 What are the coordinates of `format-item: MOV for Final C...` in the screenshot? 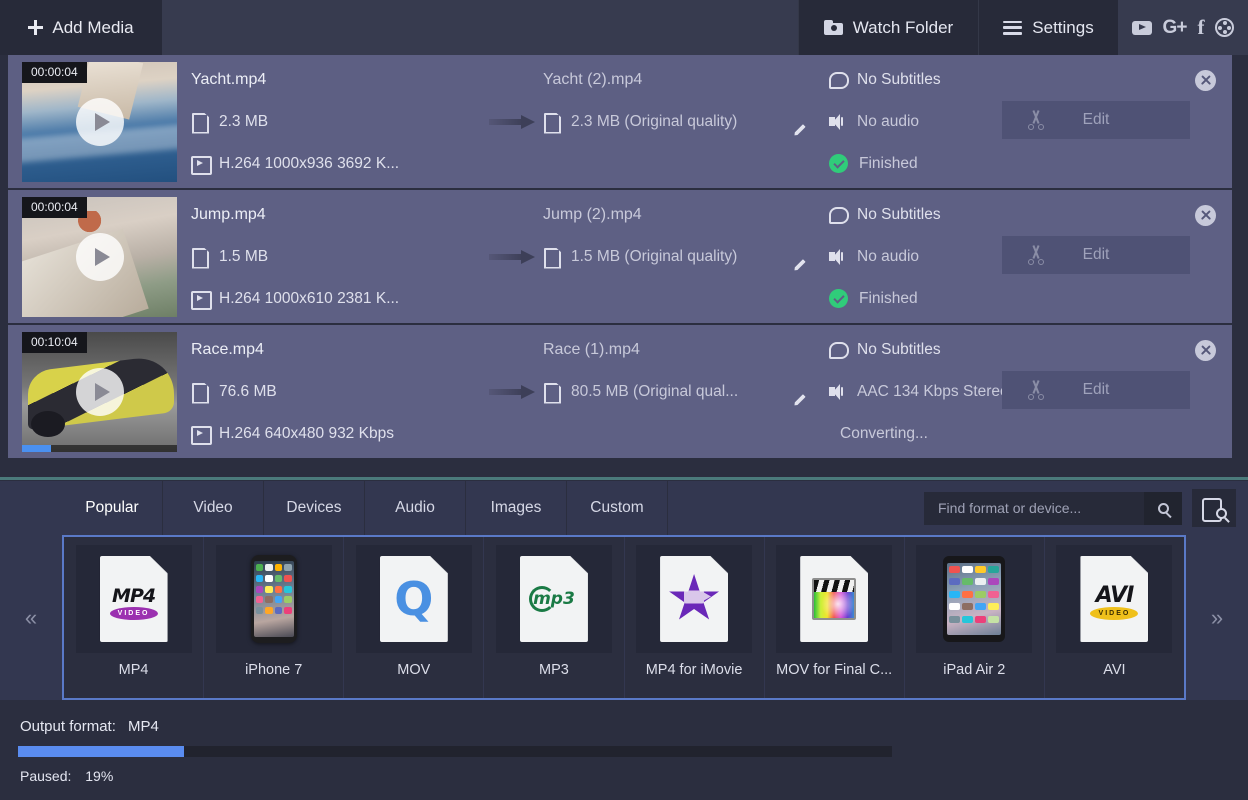 It's located at (835, 617).